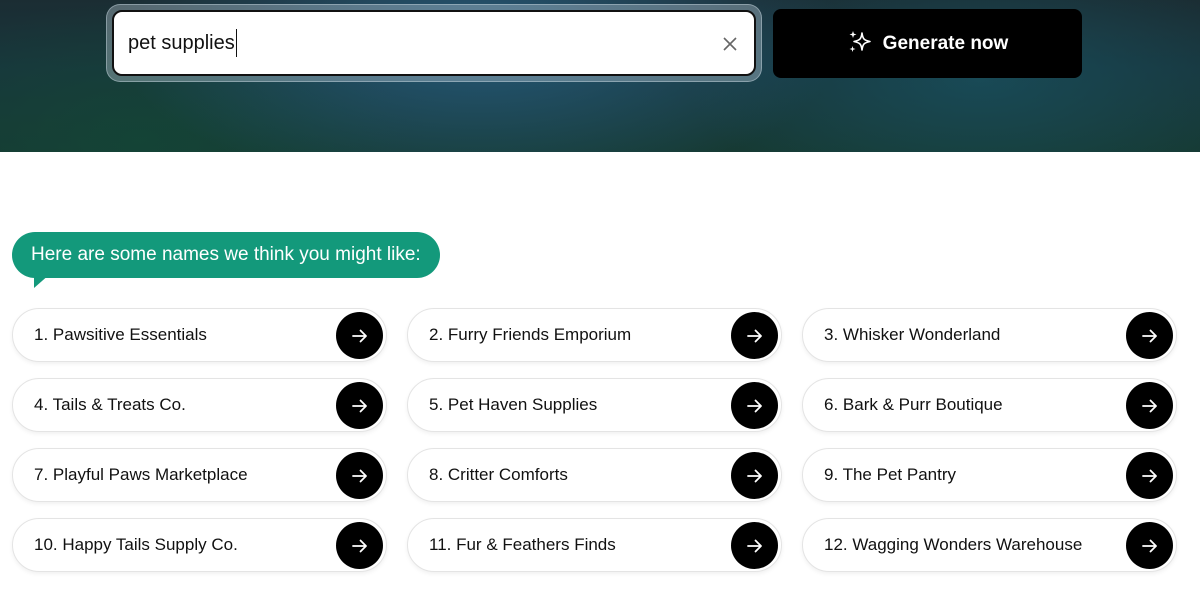 This screenshot has height=597, width=1200. Describe the element at coordinates (236, 43) in the screenshot. I see `text-caret` at that location.